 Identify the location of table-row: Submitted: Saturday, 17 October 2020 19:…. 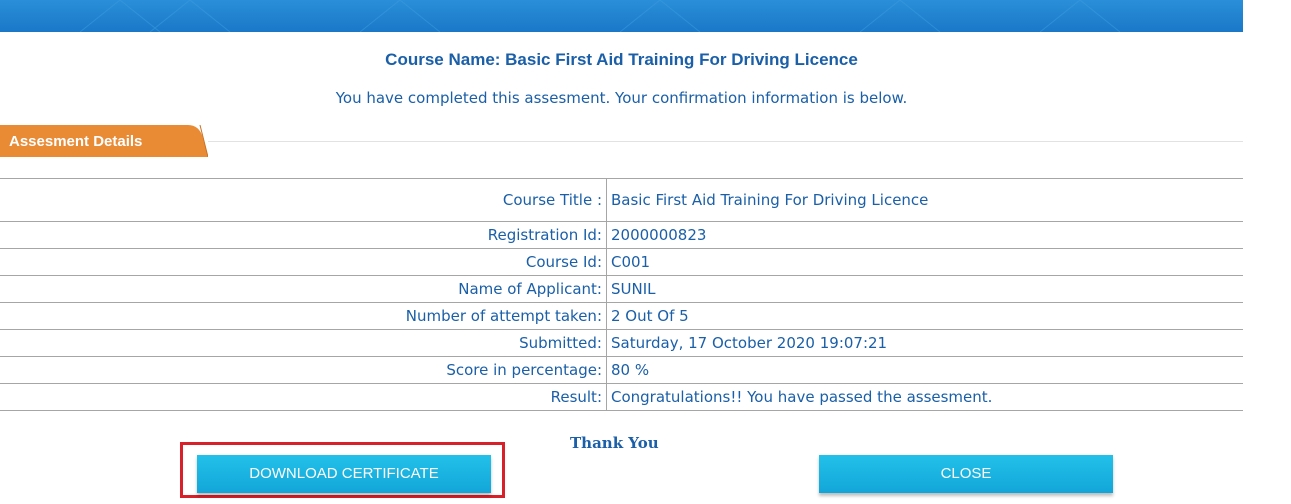
(621, 343).